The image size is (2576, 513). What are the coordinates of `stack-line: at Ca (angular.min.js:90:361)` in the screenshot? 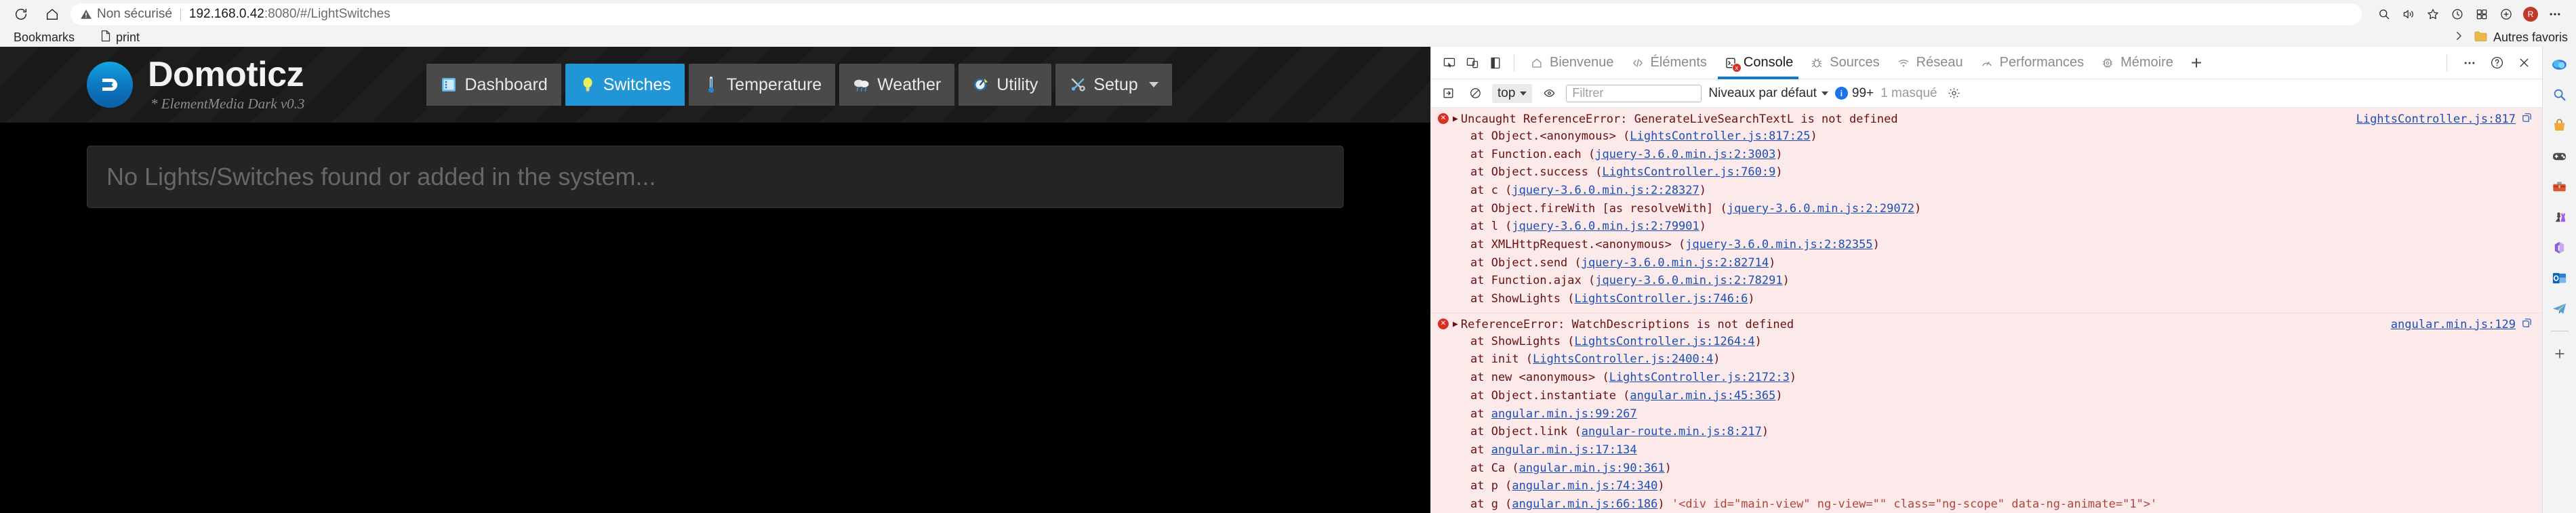 It's located at (2006, 469).